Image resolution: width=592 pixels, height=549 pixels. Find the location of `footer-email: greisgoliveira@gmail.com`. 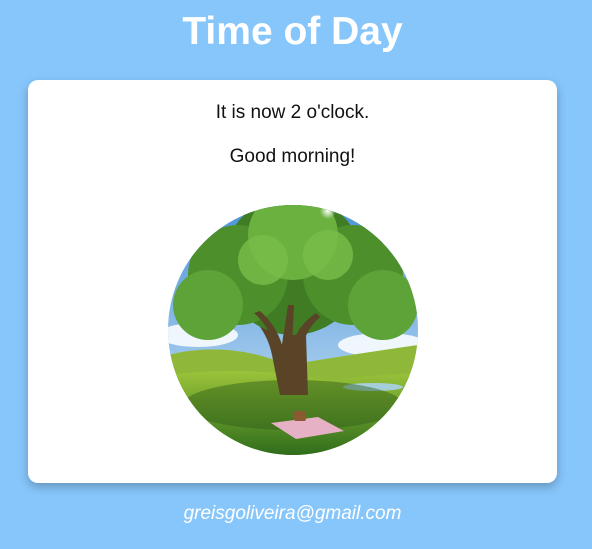

footer-email: greisgoliveira@gmail.com is located at coordinates (292, 513).